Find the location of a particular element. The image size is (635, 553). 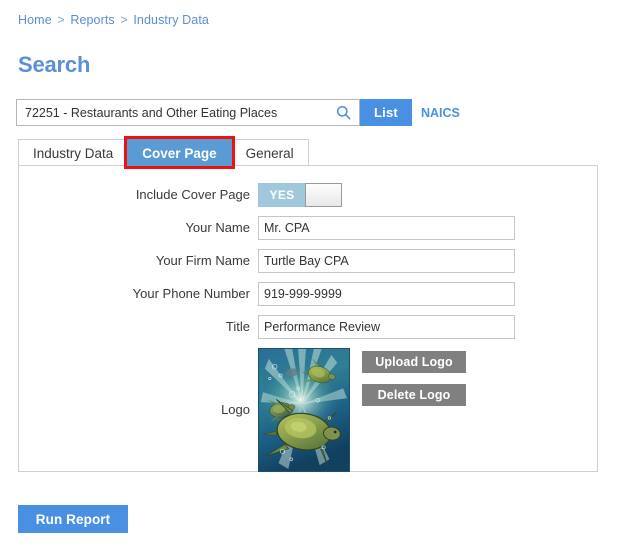

title-input: Performance Review is located at coordinates (386, 327).